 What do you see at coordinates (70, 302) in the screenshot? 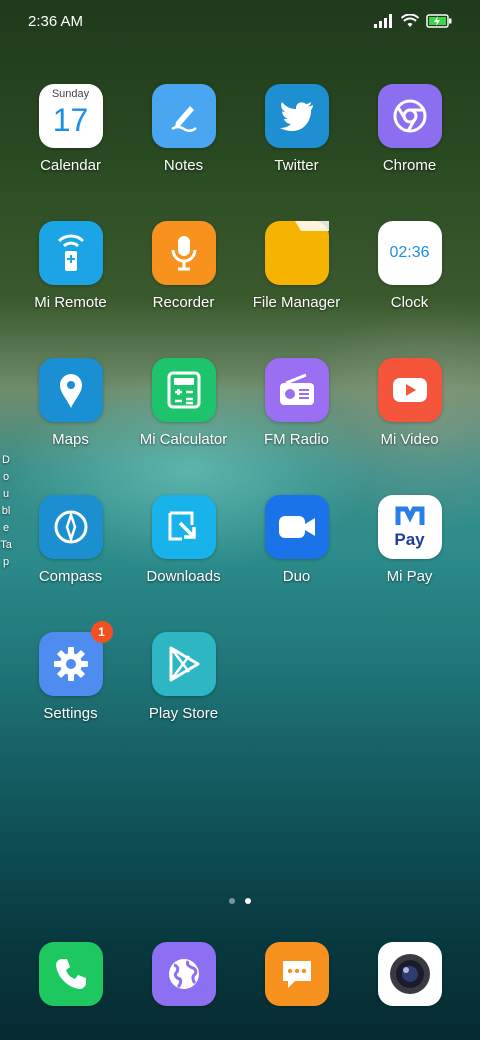
I see `app-label: Mi Remote` at bounding box center [70, 302].